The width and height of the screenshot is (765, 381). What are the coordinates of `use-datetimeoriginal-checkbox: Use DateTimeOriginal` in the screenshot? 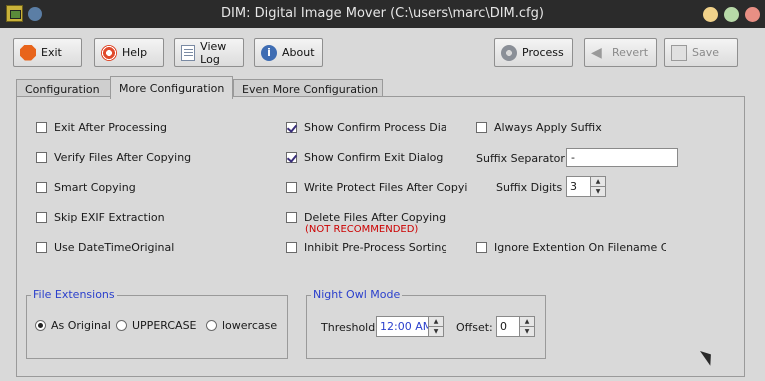 It's located at (105, 247).